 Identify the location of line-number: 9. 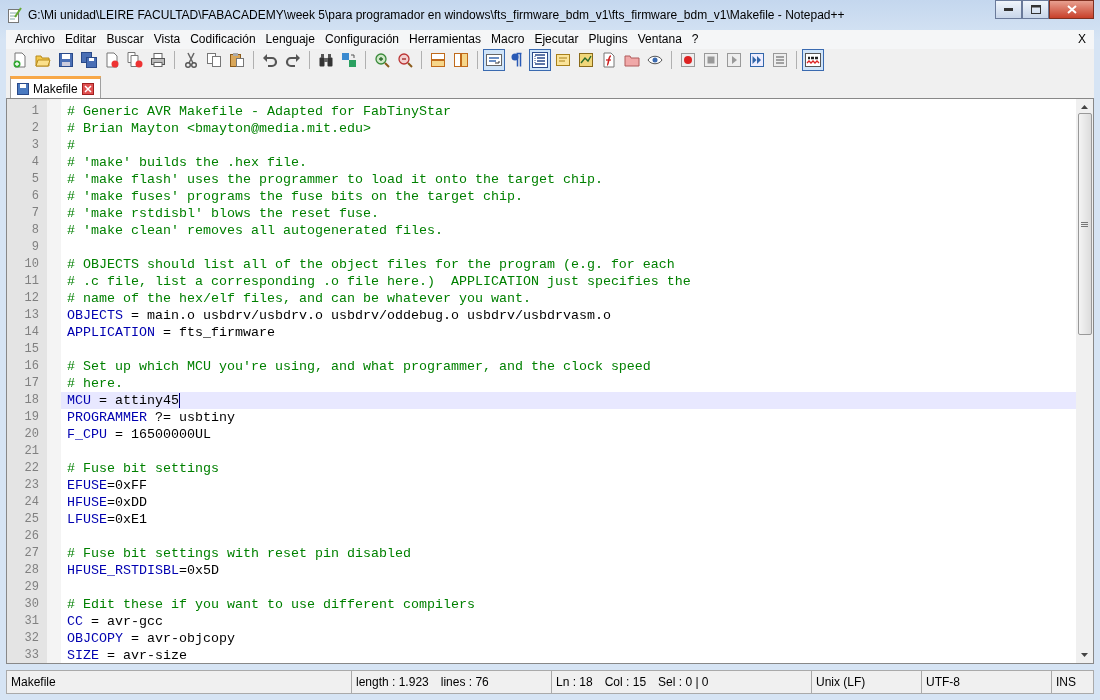
(35, 248).